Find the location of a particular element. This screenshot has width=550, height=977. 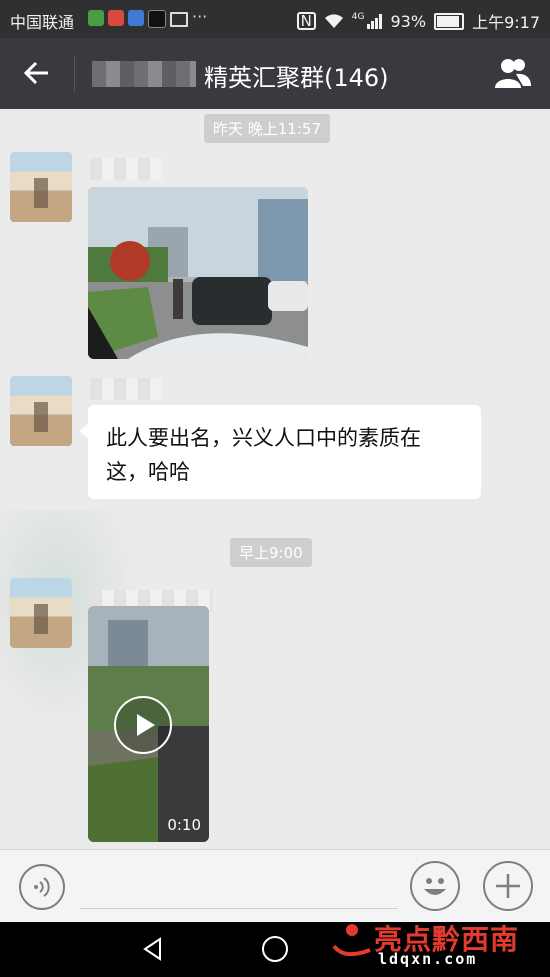

chat-title-bar: 精英汇聚群(146) is located at coordinates (275, 73).